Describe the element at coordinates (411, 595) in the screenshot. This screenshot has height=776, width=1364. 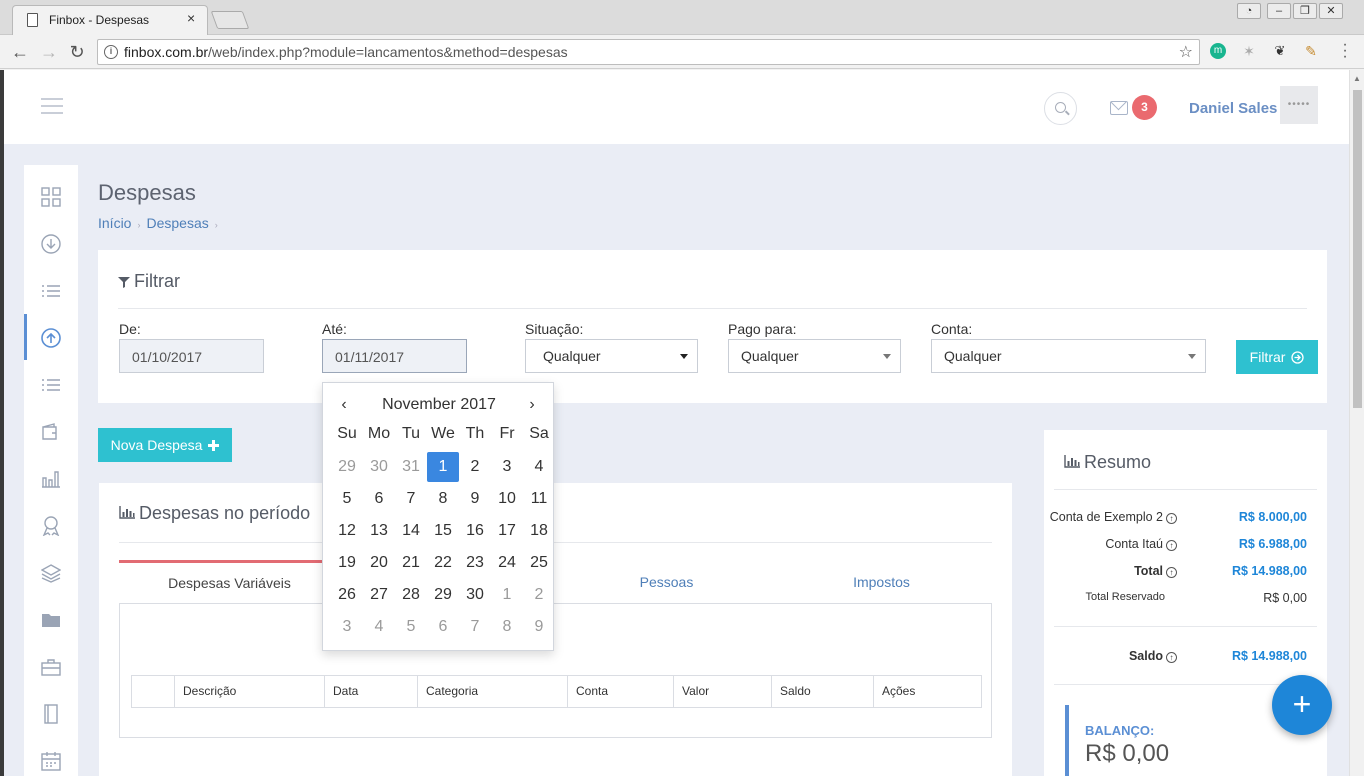
I see `datepicker-day: 28` at that location.